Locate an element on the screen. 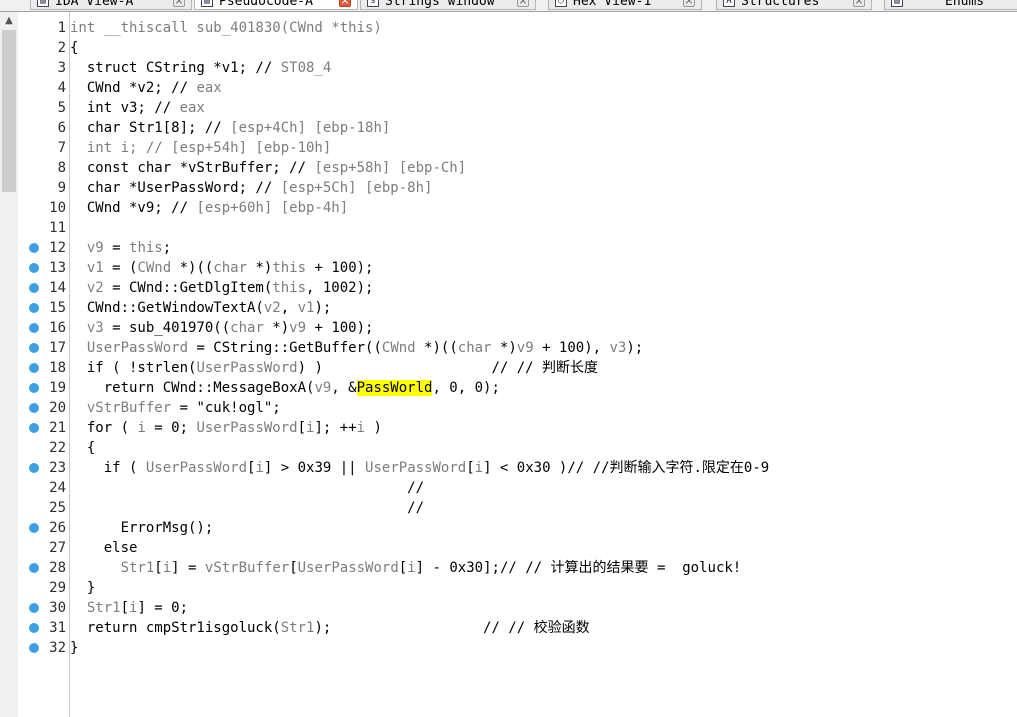 This screenshot has width=1017, height=717. scrollbar-thumb is located at coordinates (9, 111).